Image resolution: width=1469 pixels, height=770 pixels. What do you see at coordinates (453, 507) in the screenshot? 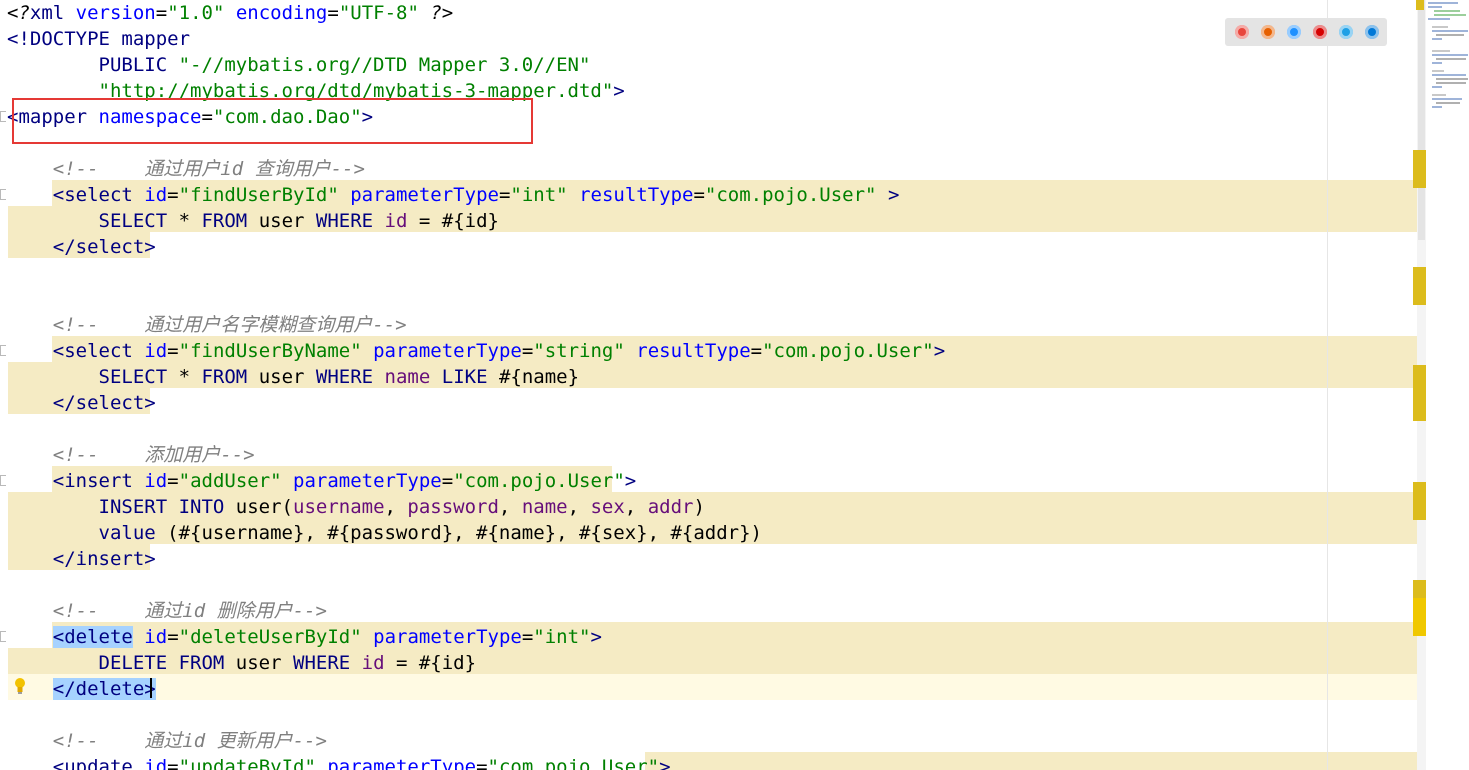
I see `code-token: password` at bounding box center [453, 507].